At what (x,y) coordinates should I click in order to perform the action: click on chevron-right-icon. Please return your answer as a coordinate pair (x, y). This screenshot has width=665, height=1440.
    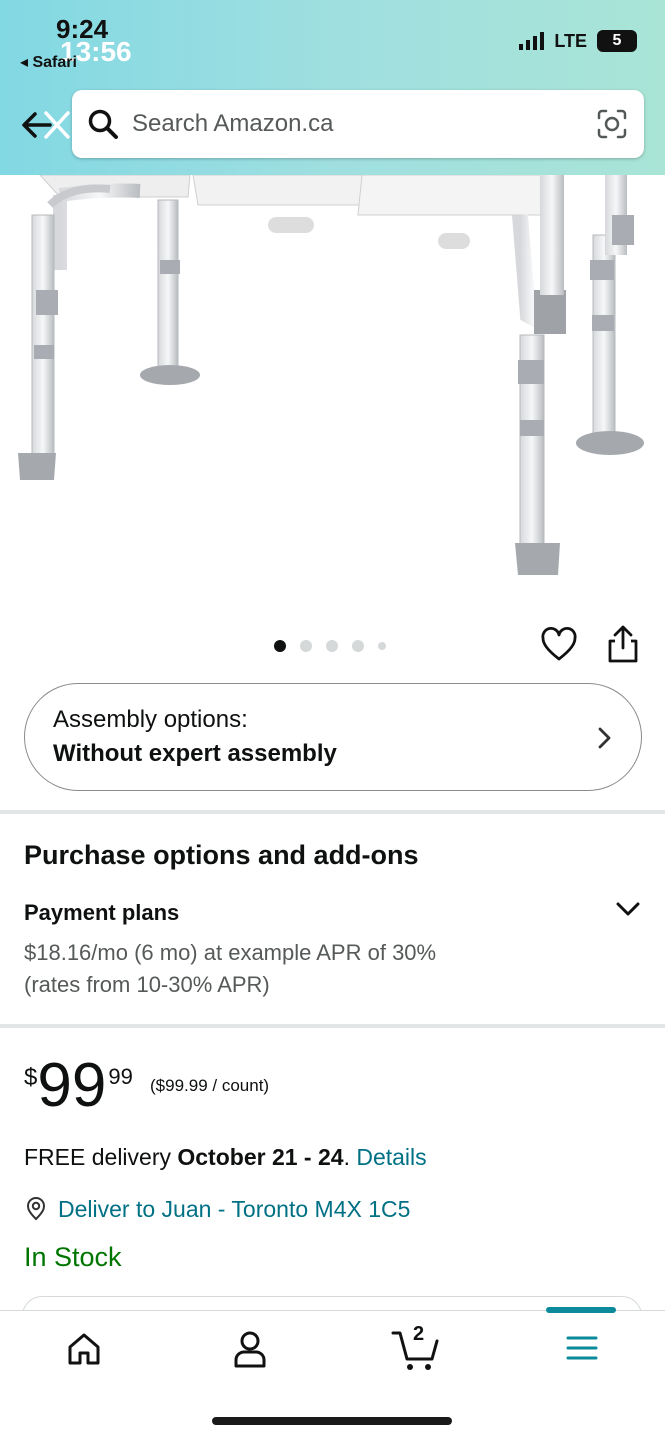
    Looking at the image, I should click on (604, 738).